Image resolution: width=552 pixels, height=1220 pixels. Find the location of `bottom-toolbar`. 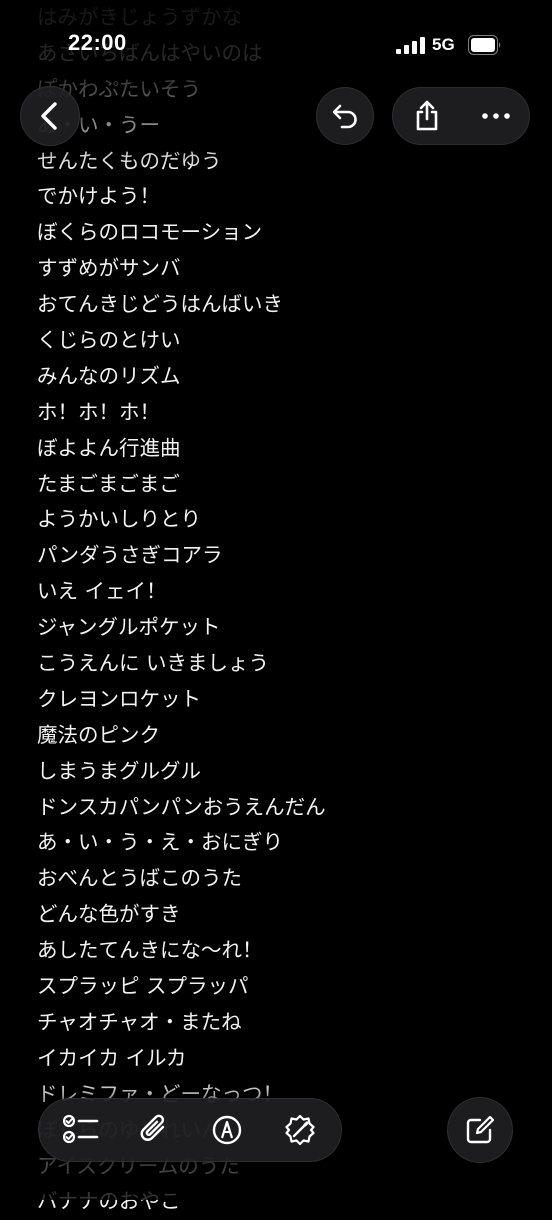

bottom-toolbar is located at coordinates (190, 1130).